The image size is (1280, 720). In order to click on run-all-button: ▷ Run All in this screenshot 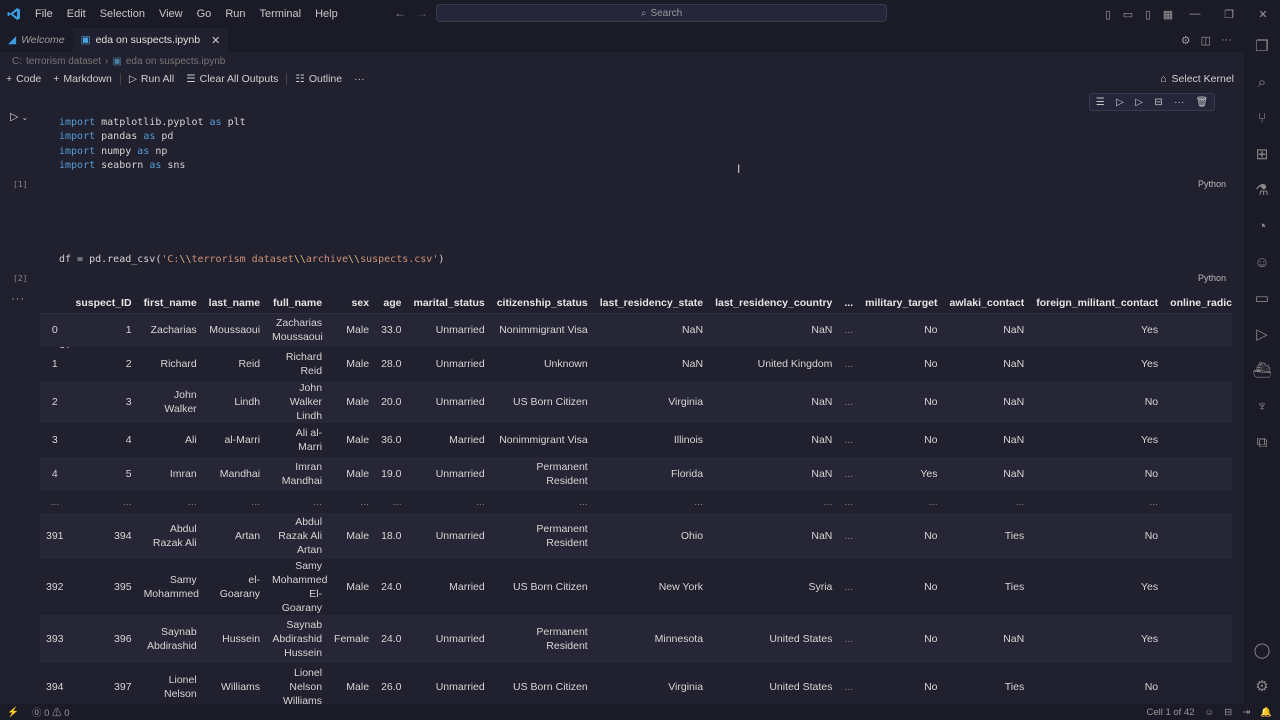, I will do `click(151, 79)`.